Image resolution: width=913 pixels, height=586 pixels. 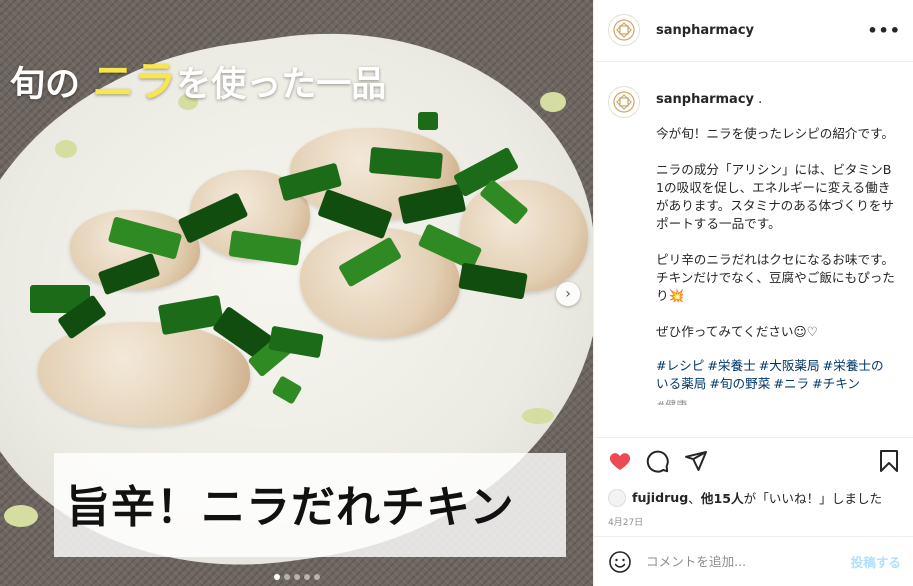 What do you see at coordinates (134, 81) in the screenshot?
I see `overlay-title-highlight: ニラ` at bounding box center [134, 81].